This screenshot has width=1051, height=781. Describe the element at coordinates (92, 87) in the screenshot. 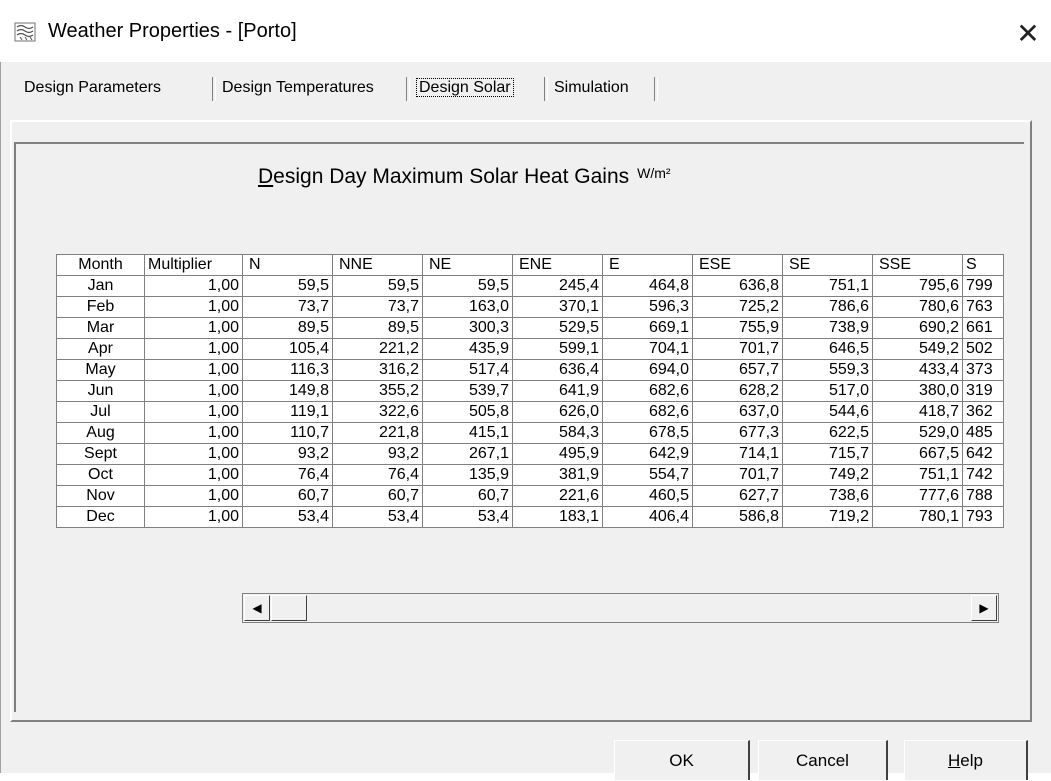

I see `tab-label: Design Parameters` at that location.